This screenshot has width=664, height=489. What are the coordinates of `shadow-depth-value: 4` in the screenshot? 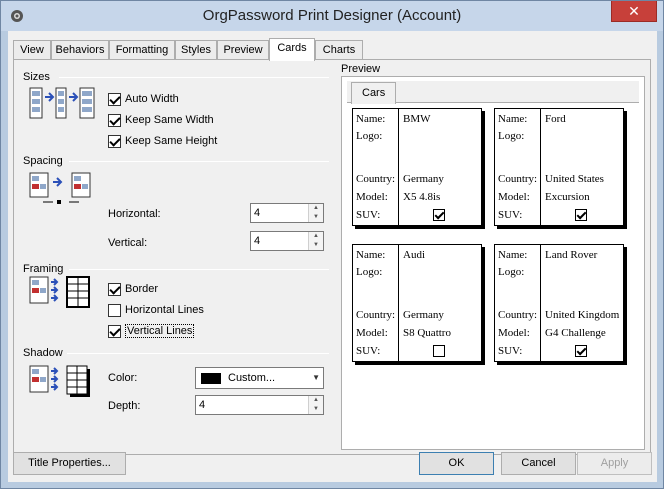 It's located at (202, 405).